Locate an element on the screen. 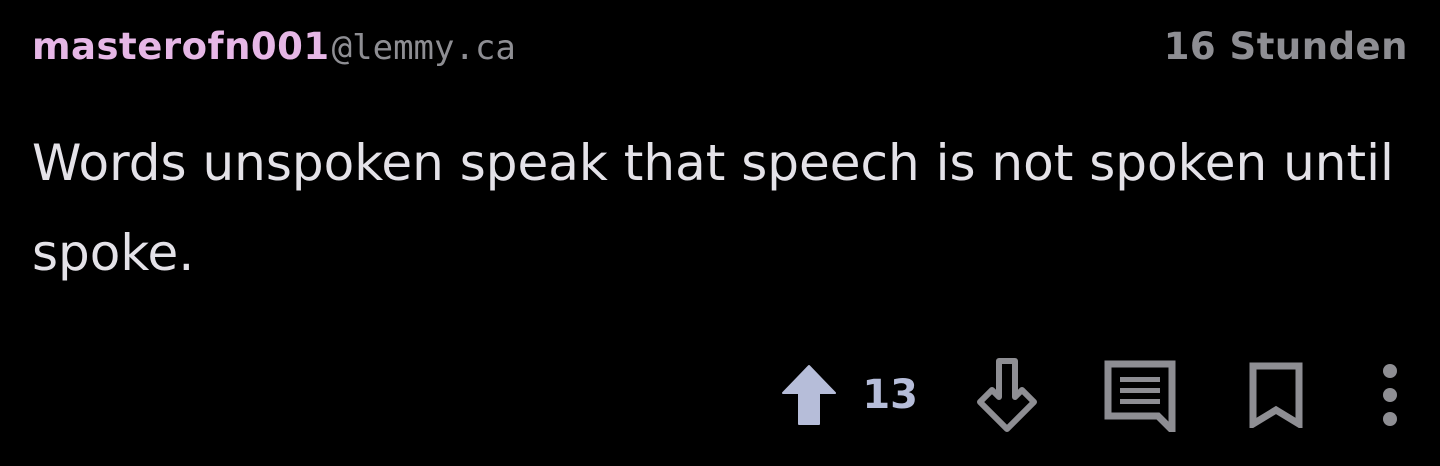 The width and height of the screenshot is (1440, 466). comment-header: masterofn001 @lemmy.ca 16 Stunden is located at coordinates (720, 46).